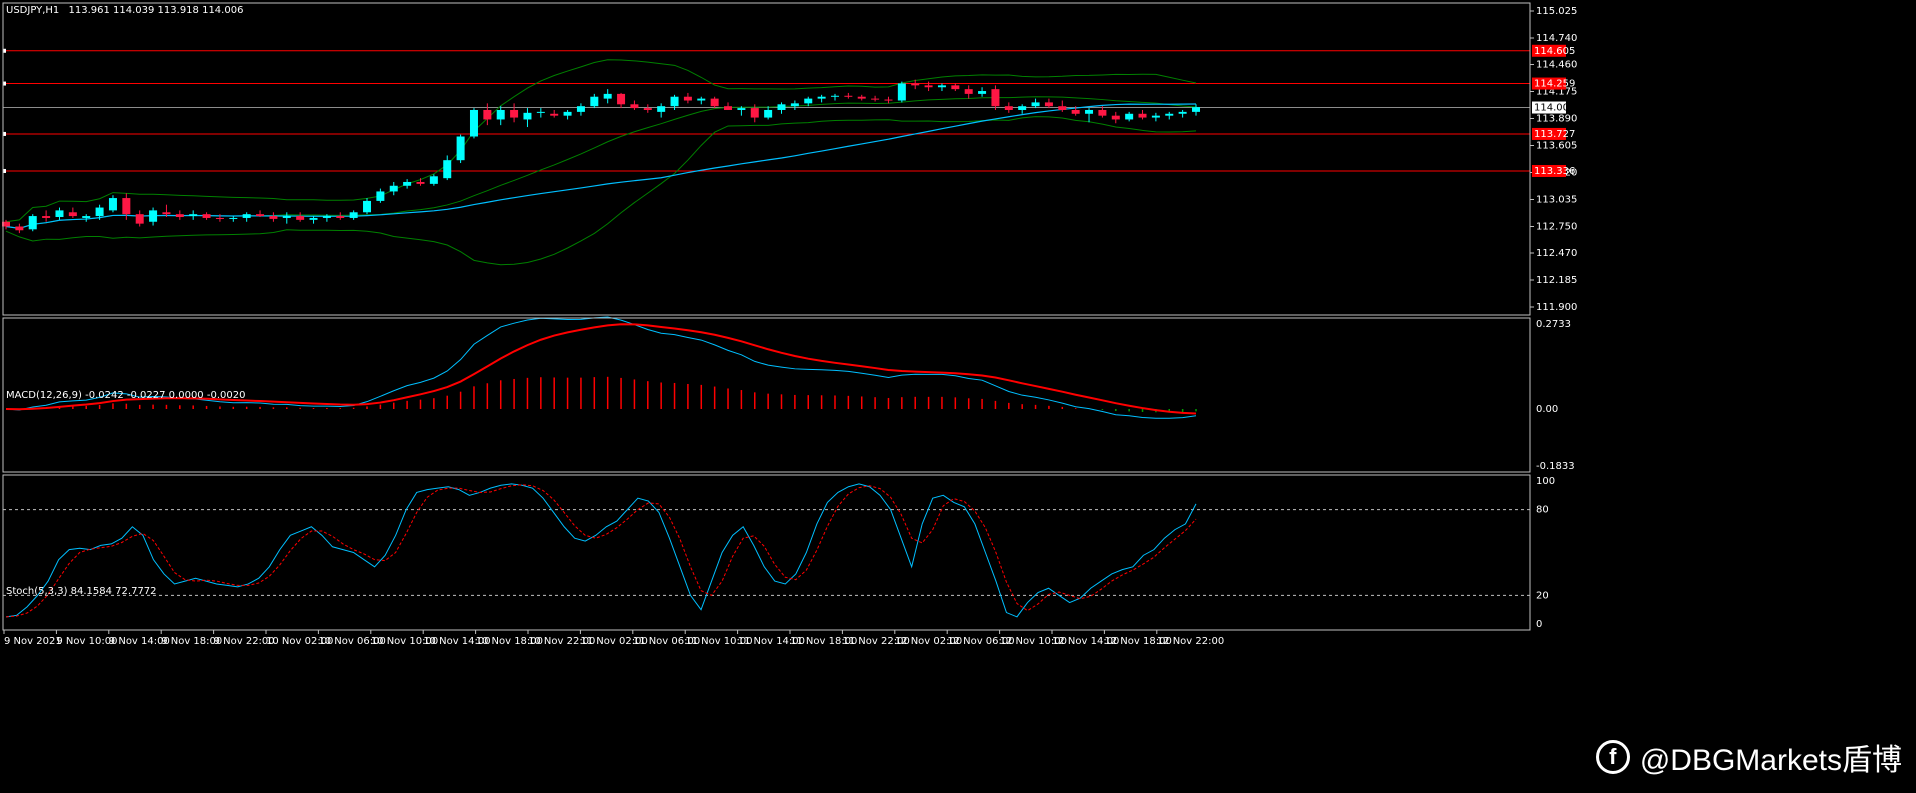  What do you see at coordinates (33, 641) in the screenshot?
I see `time-tick-label: 9 Nov 2021` at bounding box center [33, 641].